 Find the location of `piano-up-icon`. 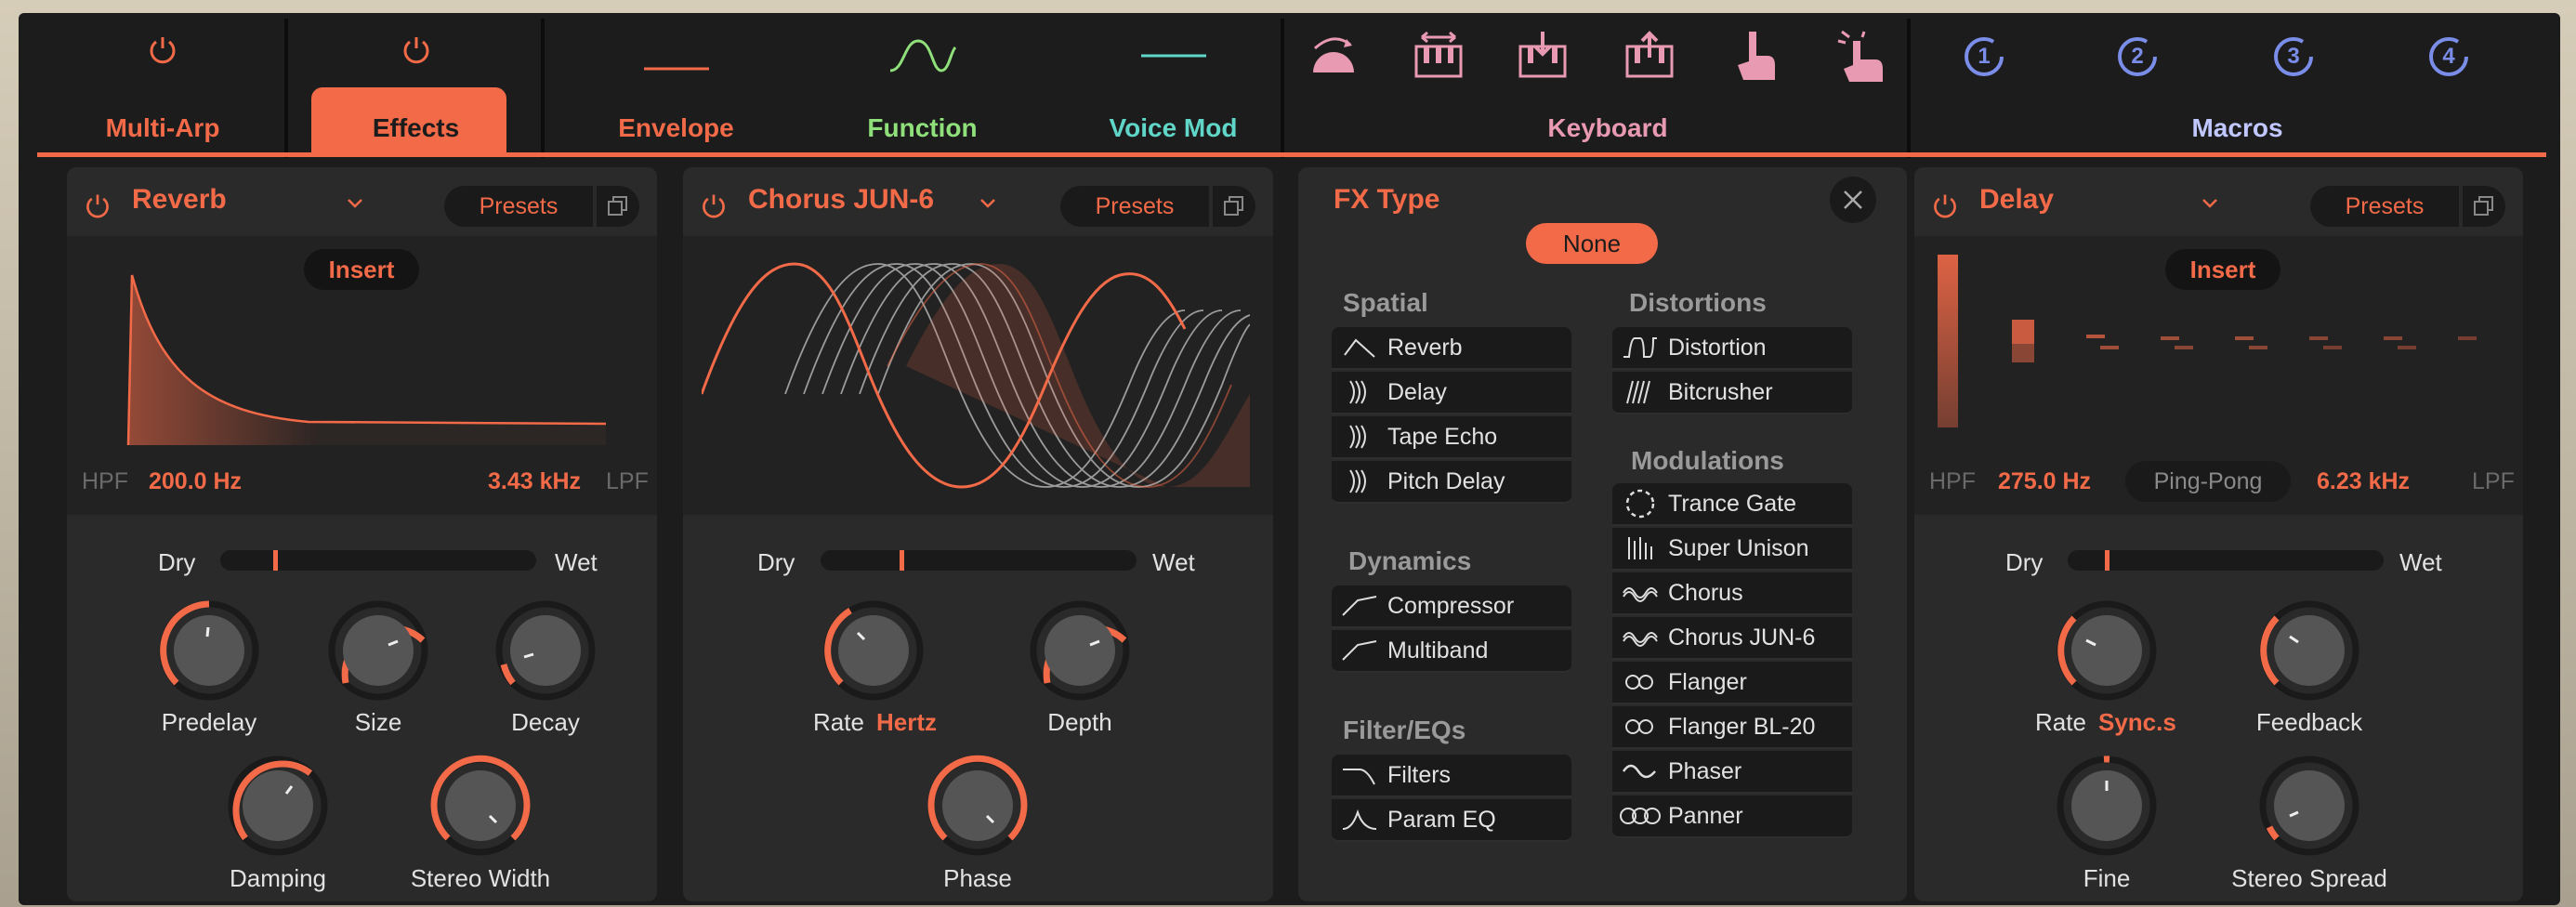

piano-up-icon is located at coordinates (1649, 56).